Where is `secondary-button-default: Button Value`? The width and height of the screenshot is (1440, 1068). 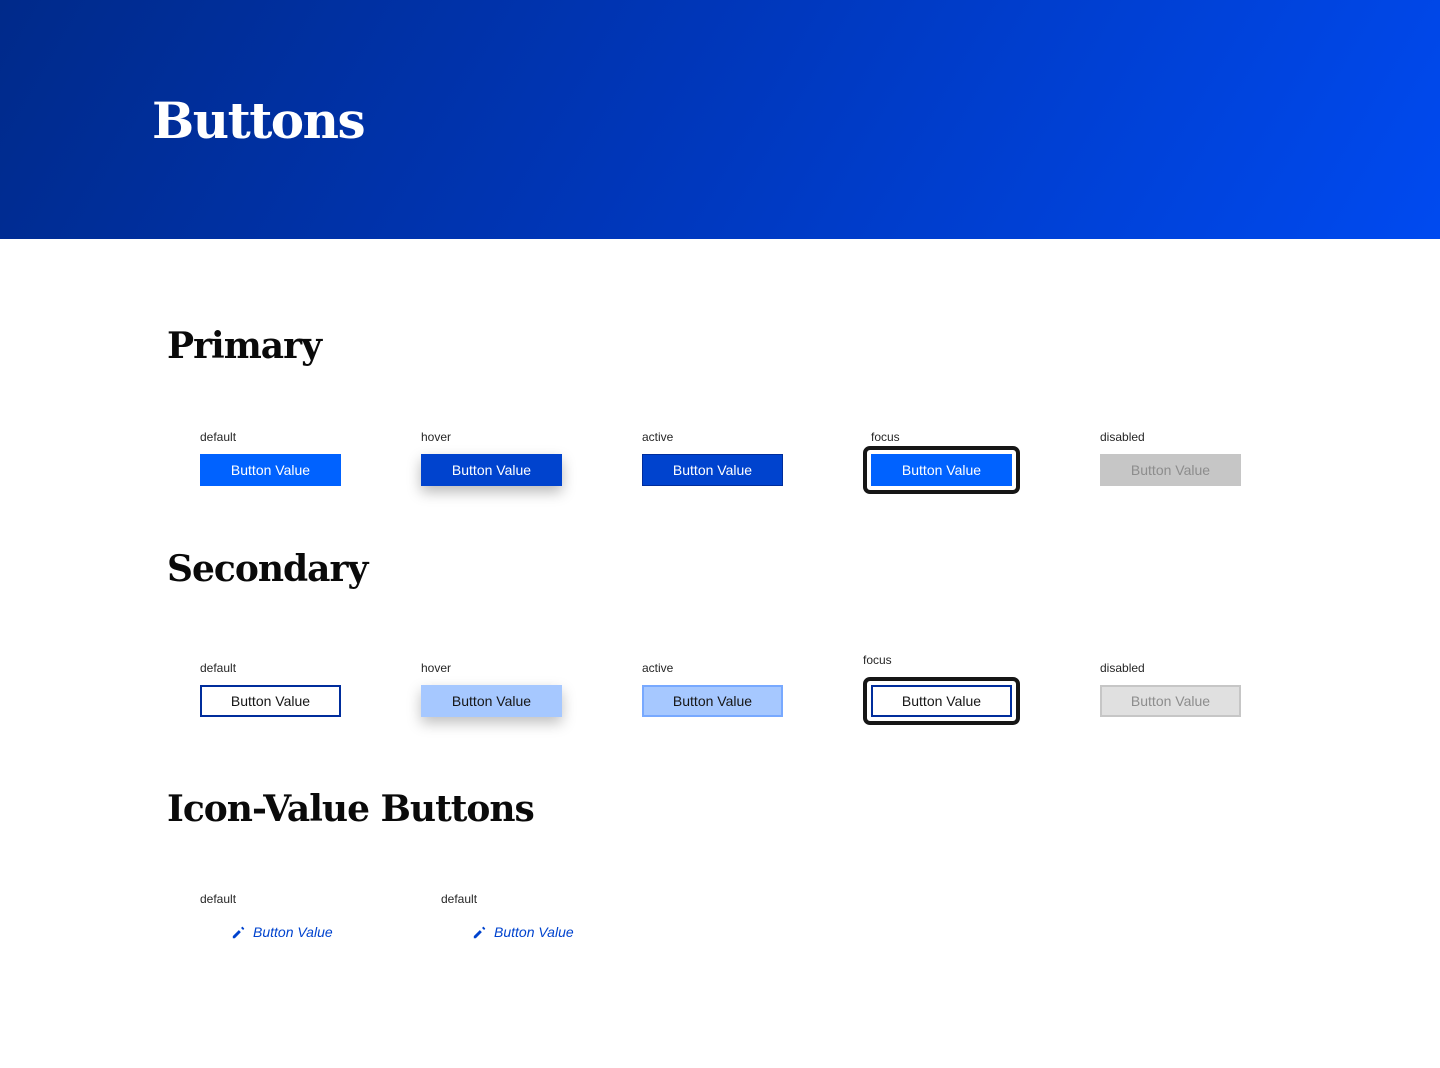 secondary-button-default: Button Value is located at coordinates (270, 701).